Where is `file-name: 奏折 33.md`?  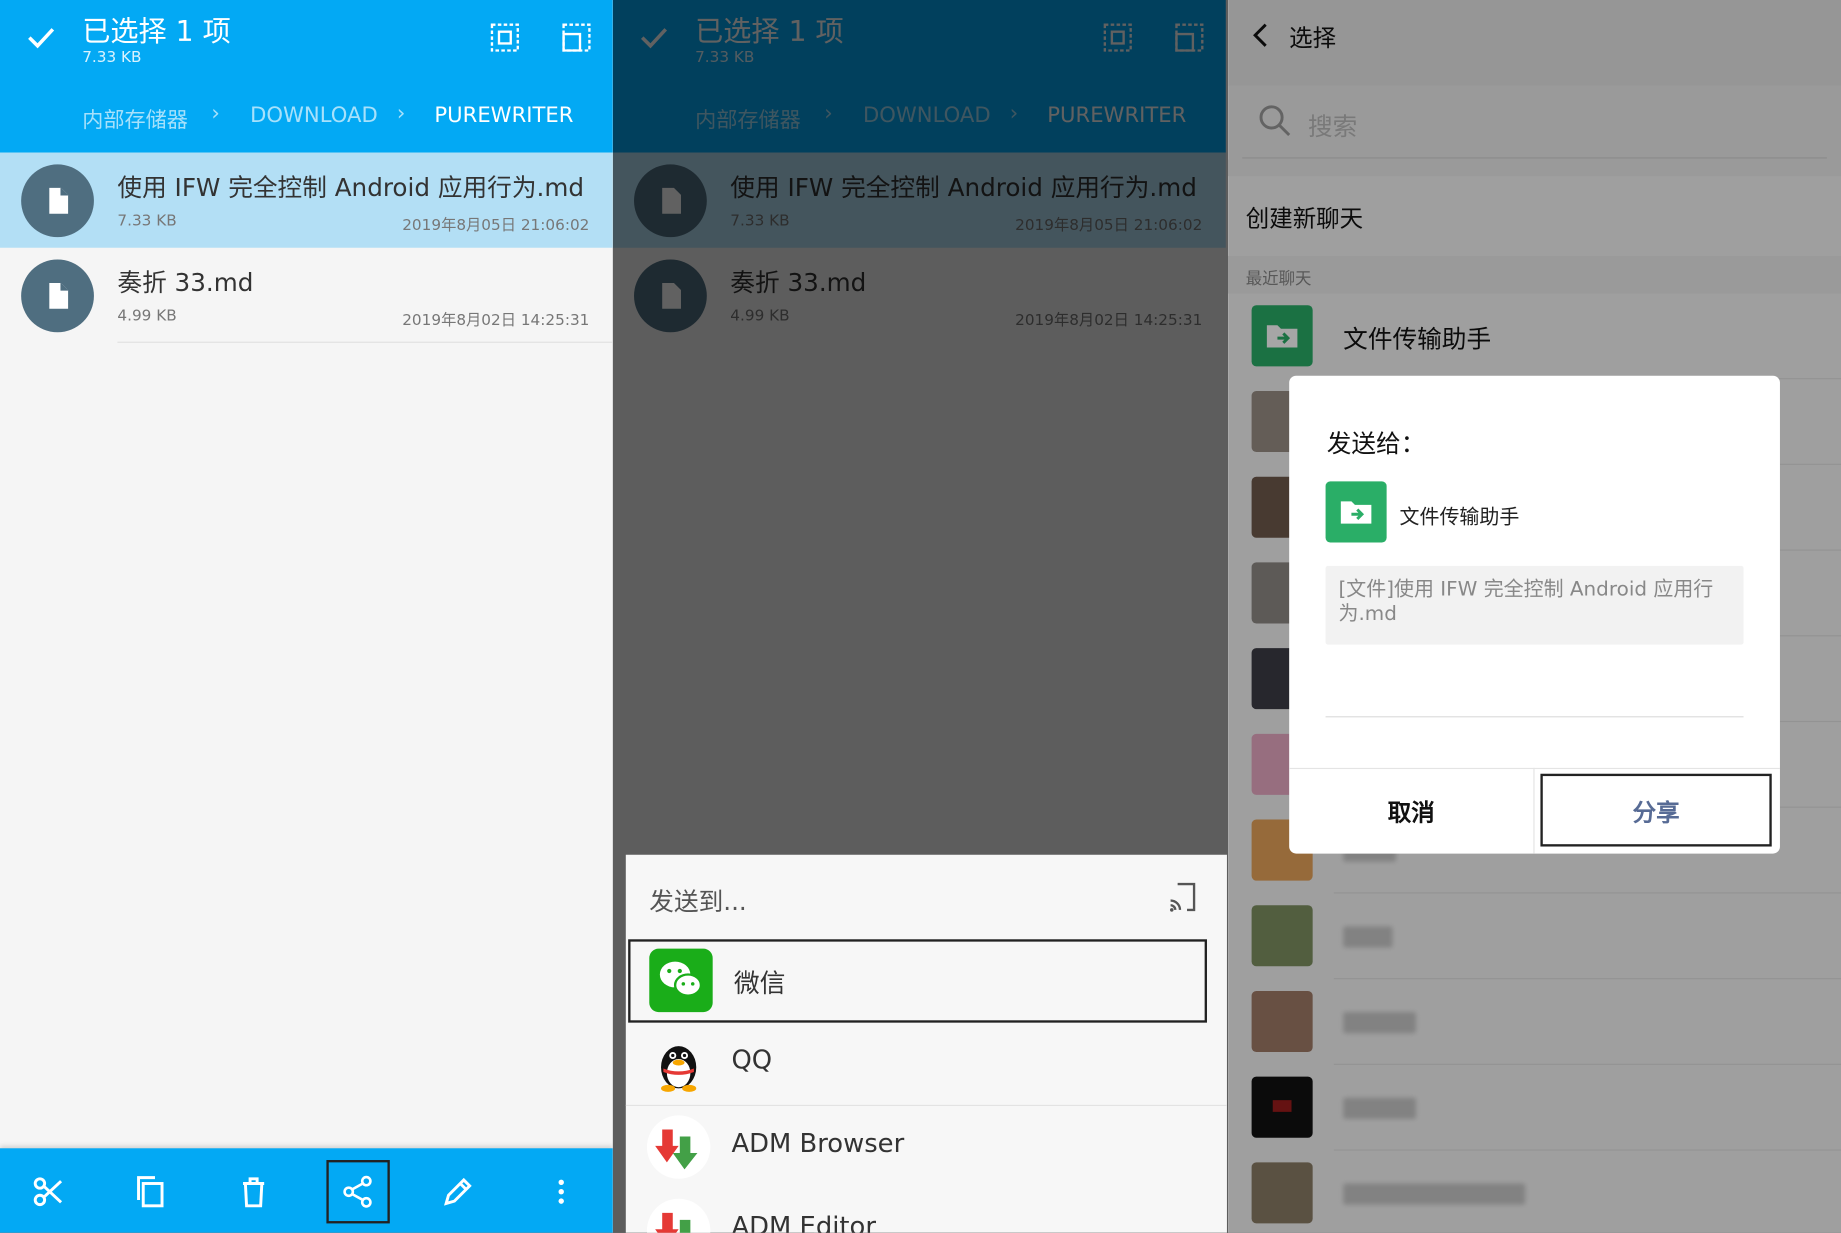
file-name: 奏折 33.md is located at coordinates (185, 283).